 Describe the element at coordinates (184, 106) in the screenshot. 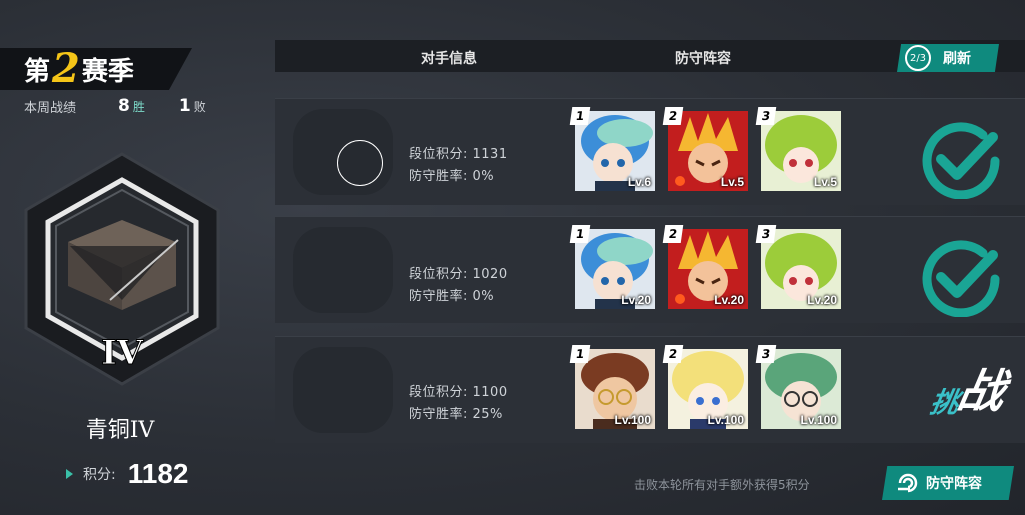

I see `weekly-losses: 1` at that location.